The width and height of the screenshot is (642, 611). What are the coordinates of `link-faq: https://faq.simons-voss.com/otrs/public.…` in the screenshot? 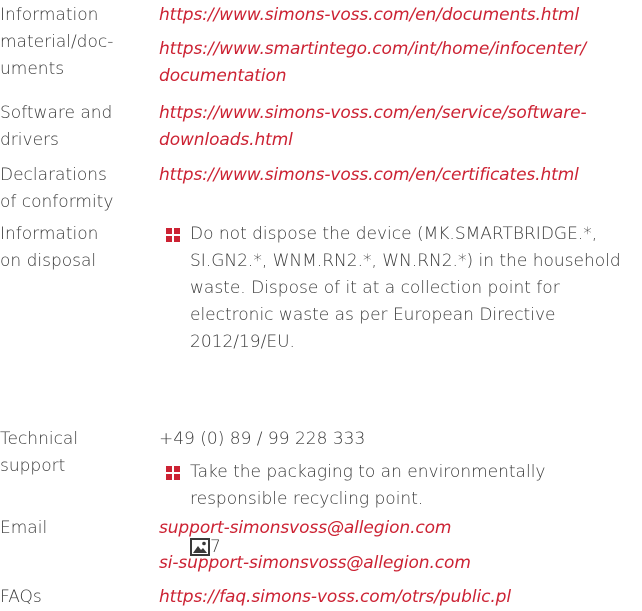 It's located at (335, 597).